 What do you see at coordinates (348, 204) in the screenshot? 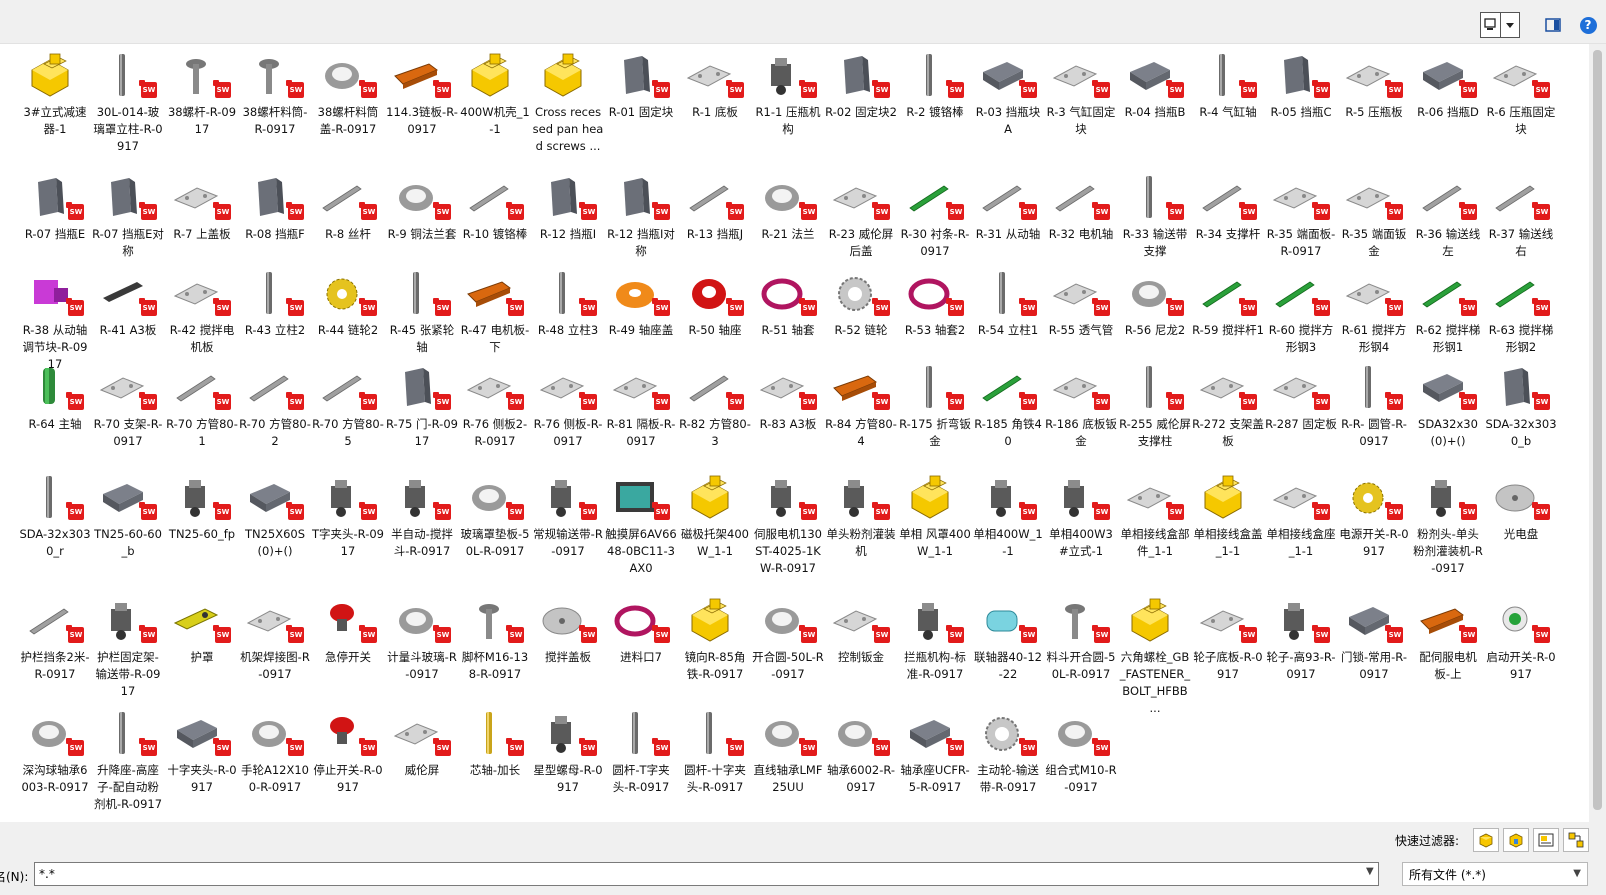
I see `file-item: SW R-8 丝杆` at bounding box center [348, 204].